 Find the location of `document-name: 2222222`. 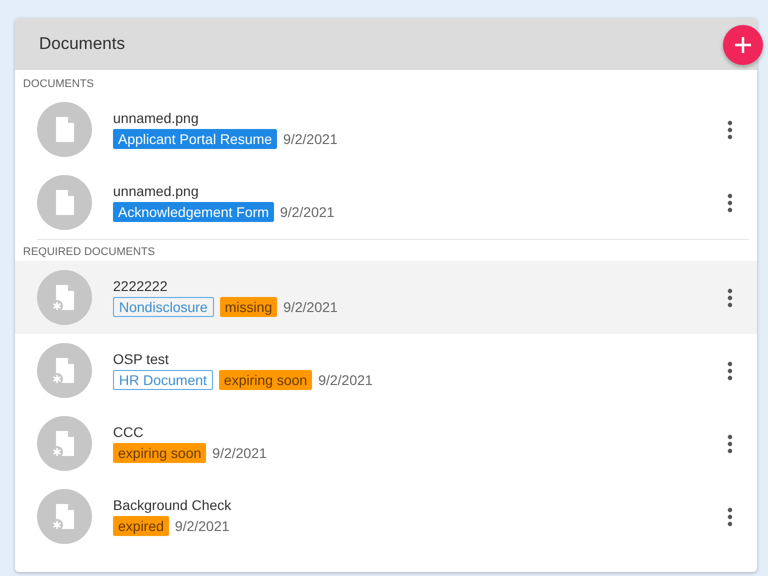

document-name: 2222222 is located at coordinates (141, 286).